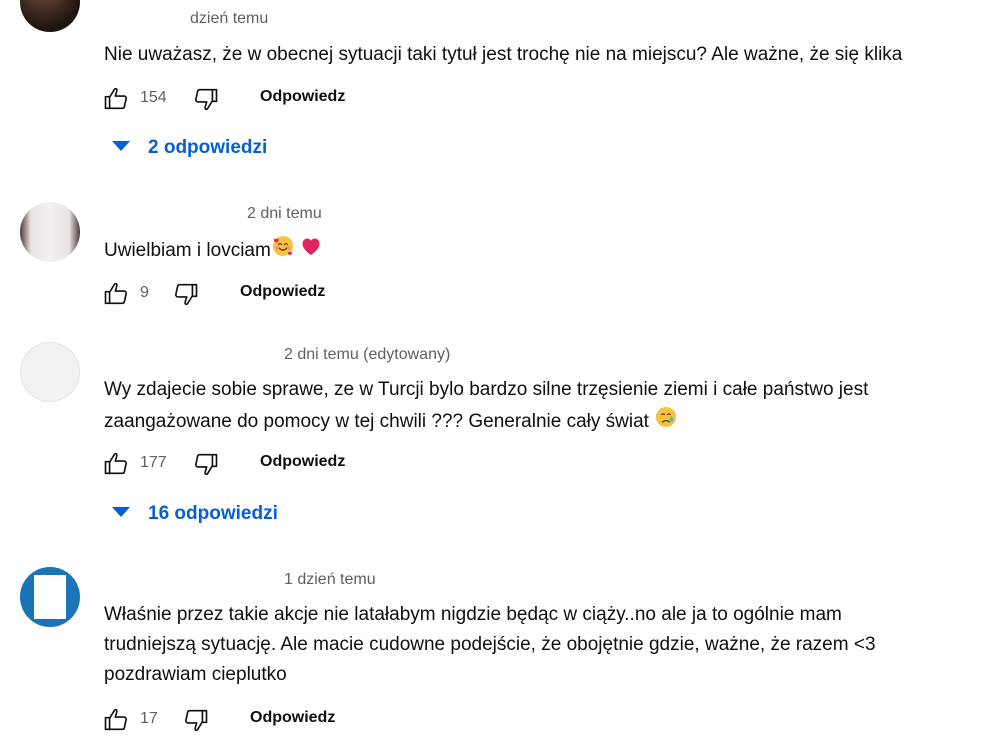 The height and width of the screenshot is (747, 981). Describe the element at coordinates (229, 18) in the screenshot. I see `comment-timestamp: dzień temu` at that location.